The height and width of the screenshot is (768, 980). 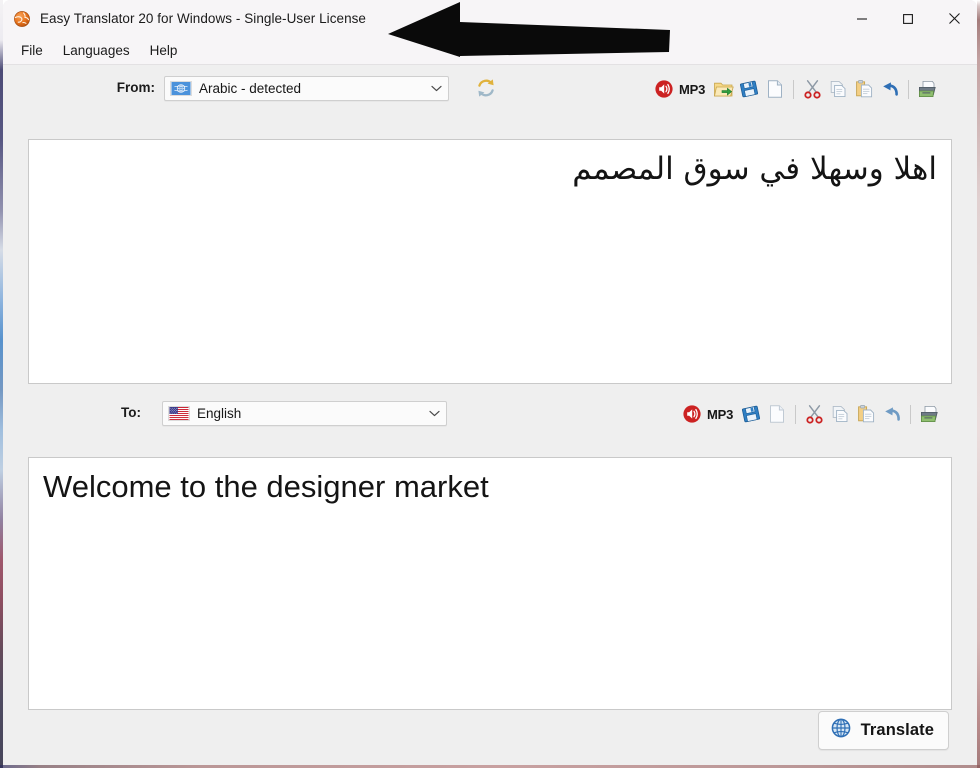 I want to click on target-toolbar: MP3, so click(x=810, y=414).